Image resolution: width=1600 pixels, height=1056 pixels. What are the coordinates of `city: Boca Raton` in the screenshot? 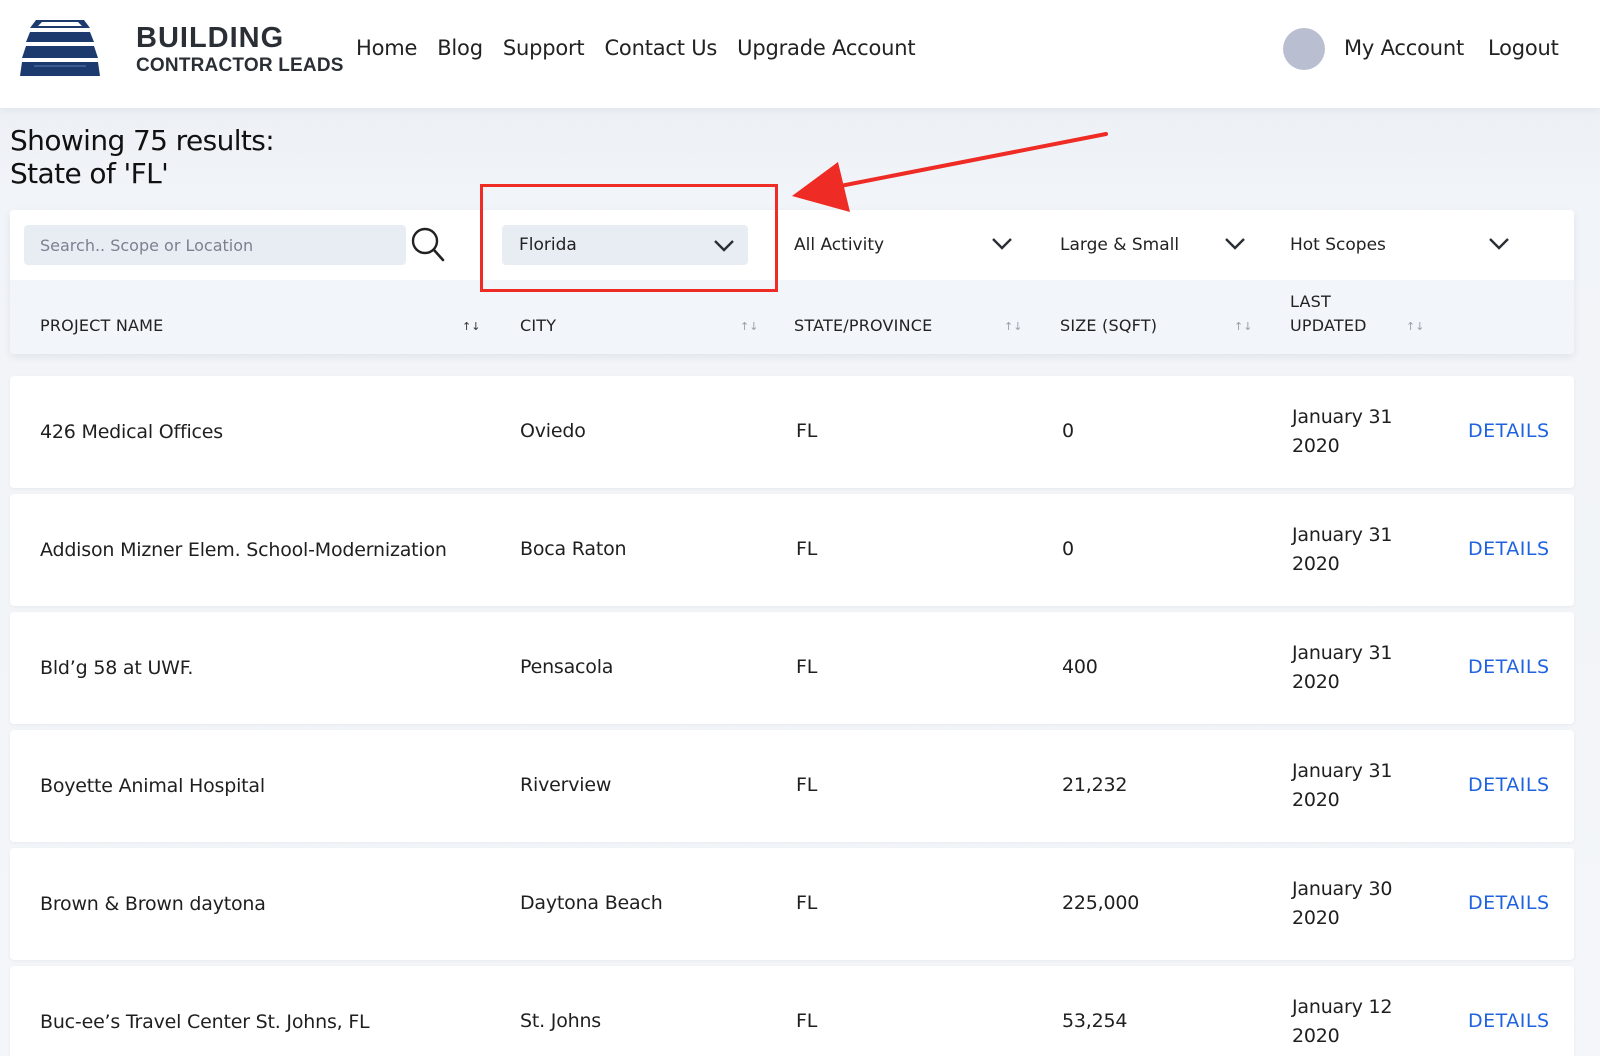 It's located at (573, 549).